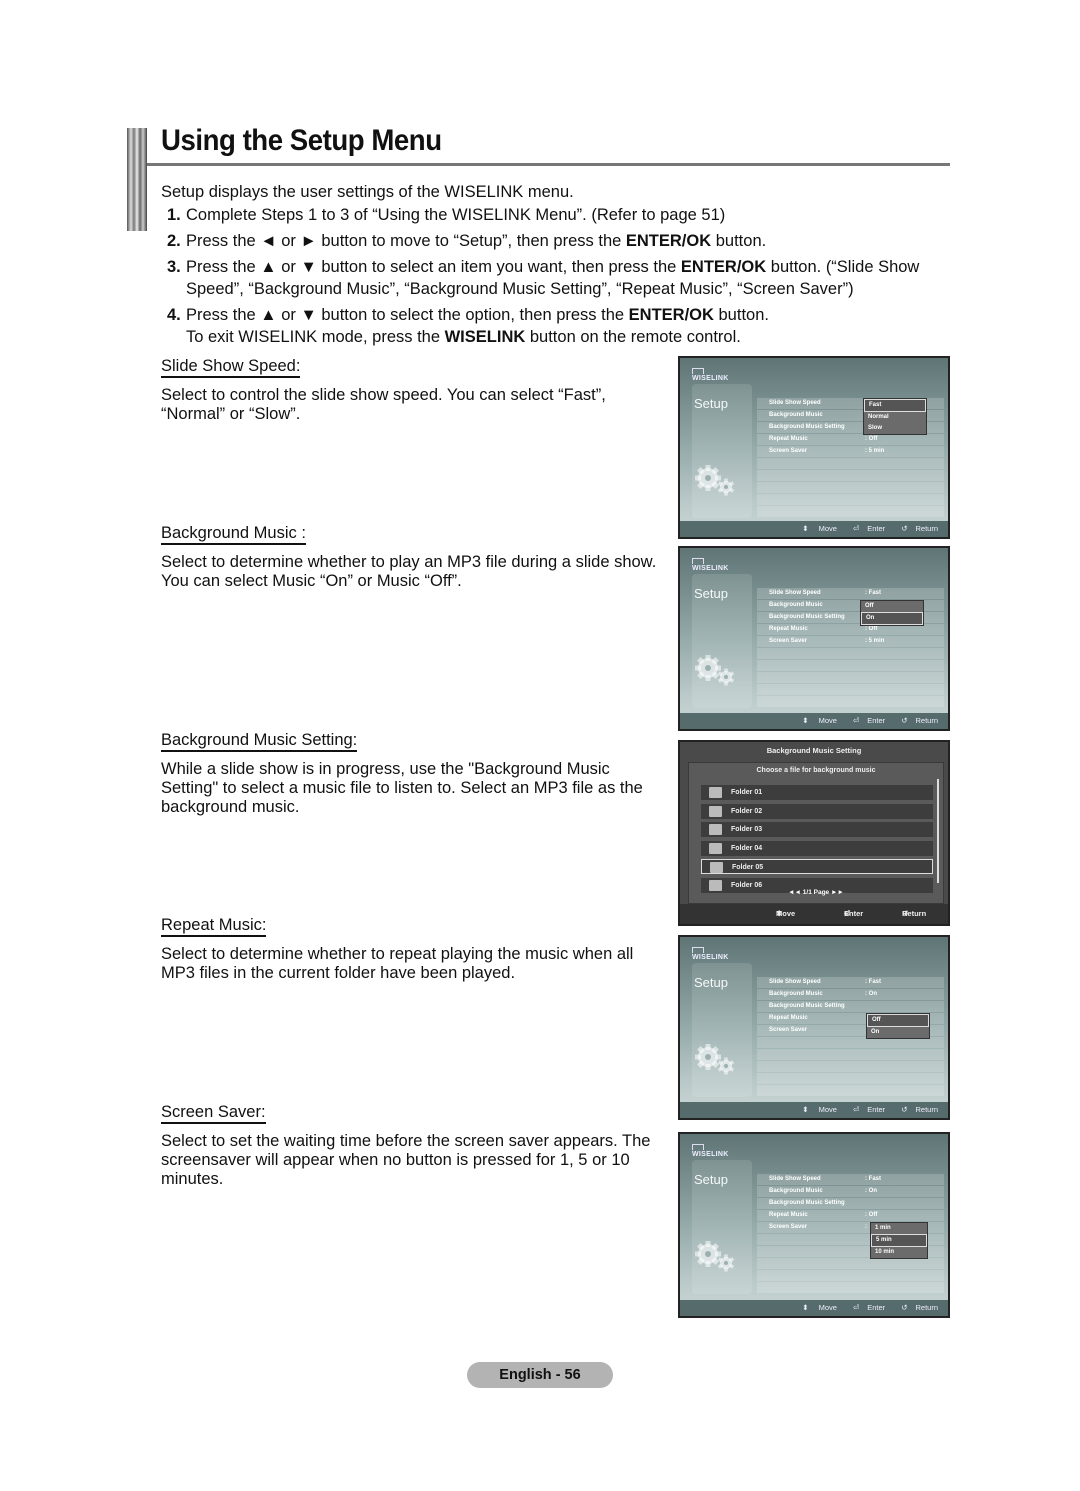 The height and width of the screenshot is (1491, 1080). What do you see at coordinates (871, 1215) in the screenshot?
I see `menu-item-value: : Off` at bounding box center [871, 1215].